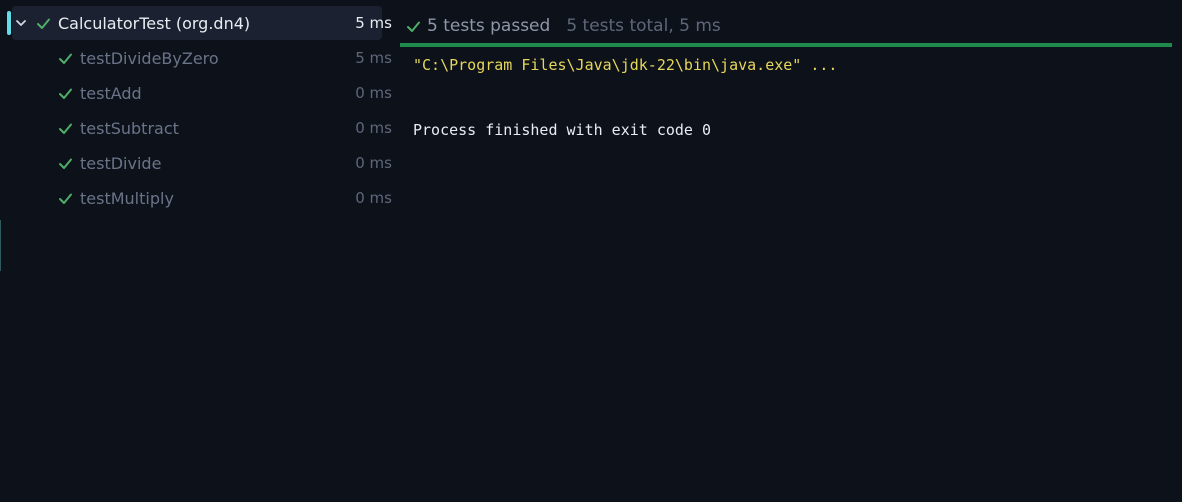 The height and width of the screenshot is (502, 1182). I want to click on console-exit-line: Process finished with exit code 0, so click(562, 130).